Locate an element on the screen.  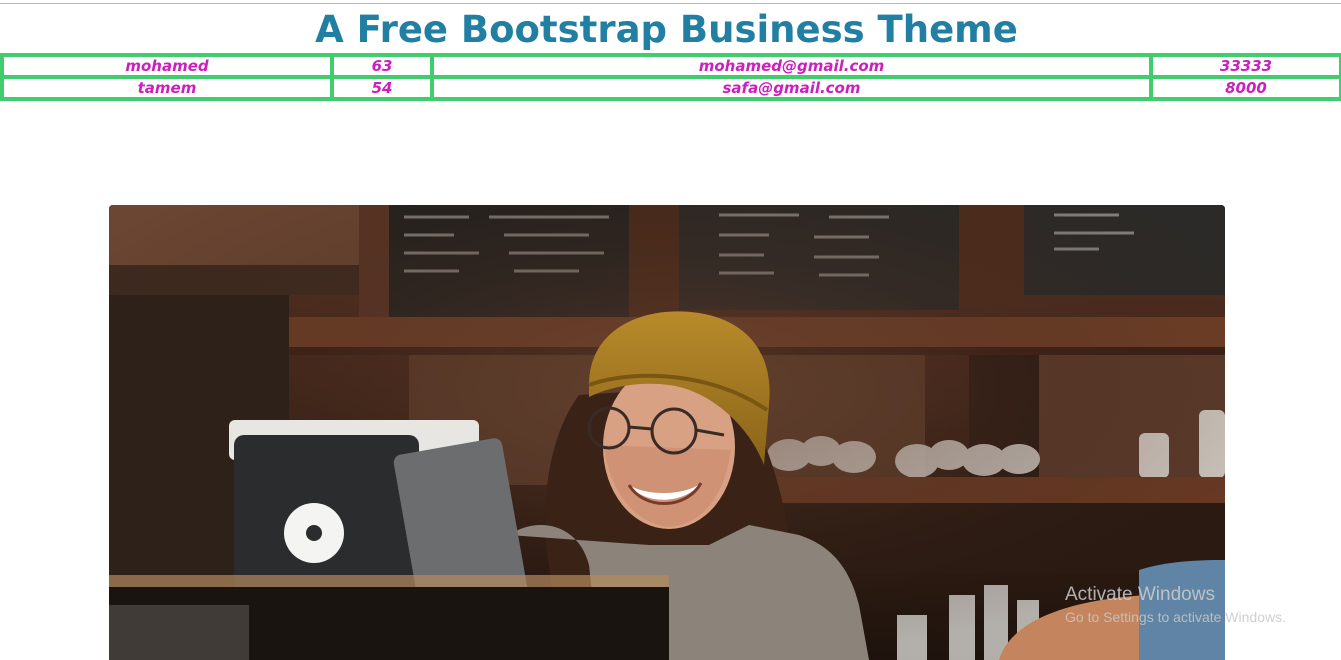
cell-email: safa@gmail.com is located at coordinates (791, 88).